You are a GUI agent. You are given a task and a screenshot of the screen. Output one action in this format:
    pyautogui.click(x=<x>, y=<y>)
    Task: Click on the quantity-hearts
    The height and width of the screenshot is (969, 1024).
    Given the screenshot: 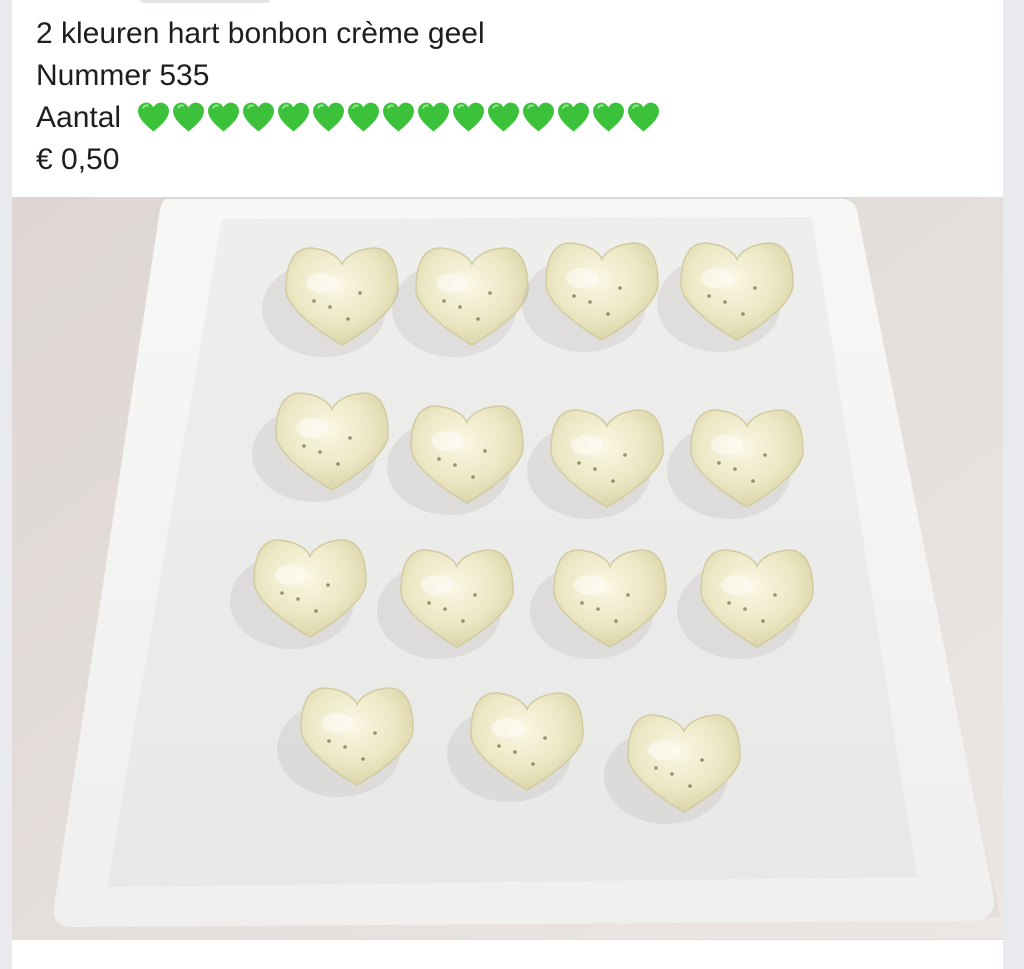 What is the action you would take?
    pyautogui.click(x=399, y=117)
    